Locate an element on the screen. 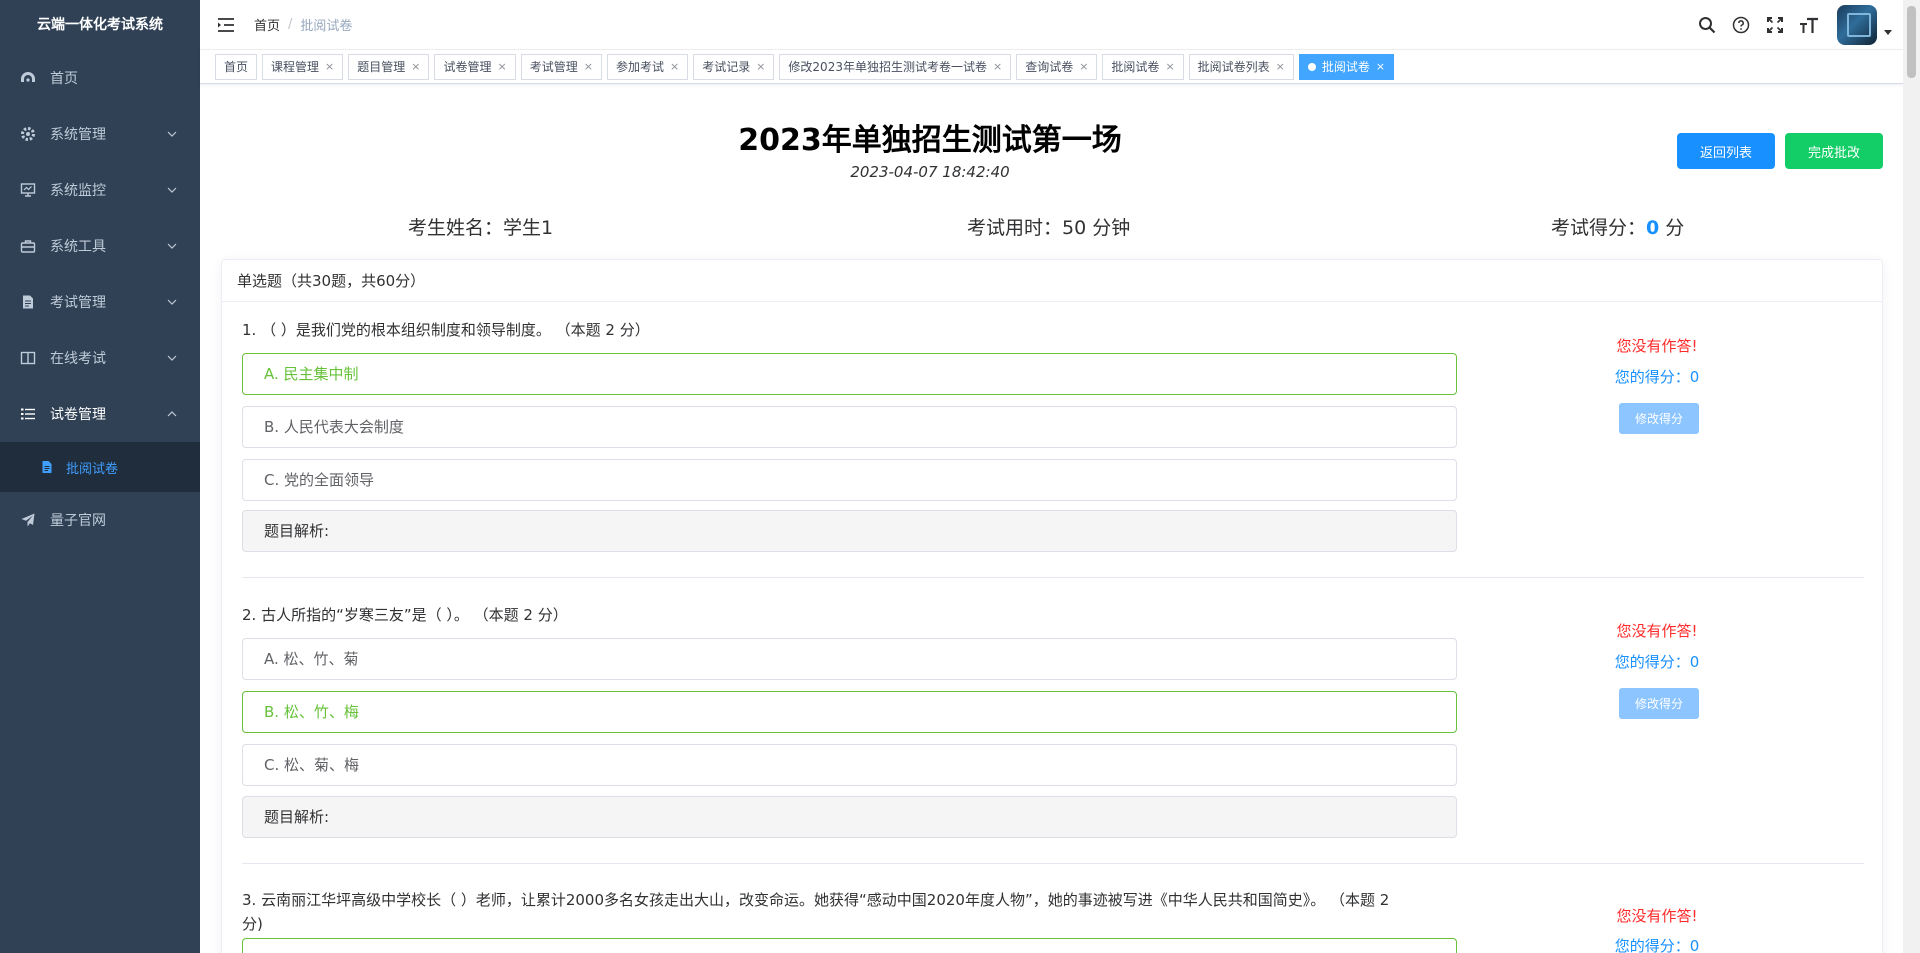 The height and width of the screenshot is (953, 1920). tag-course-management: 课程管理 × is located at coordinates (303, 66).